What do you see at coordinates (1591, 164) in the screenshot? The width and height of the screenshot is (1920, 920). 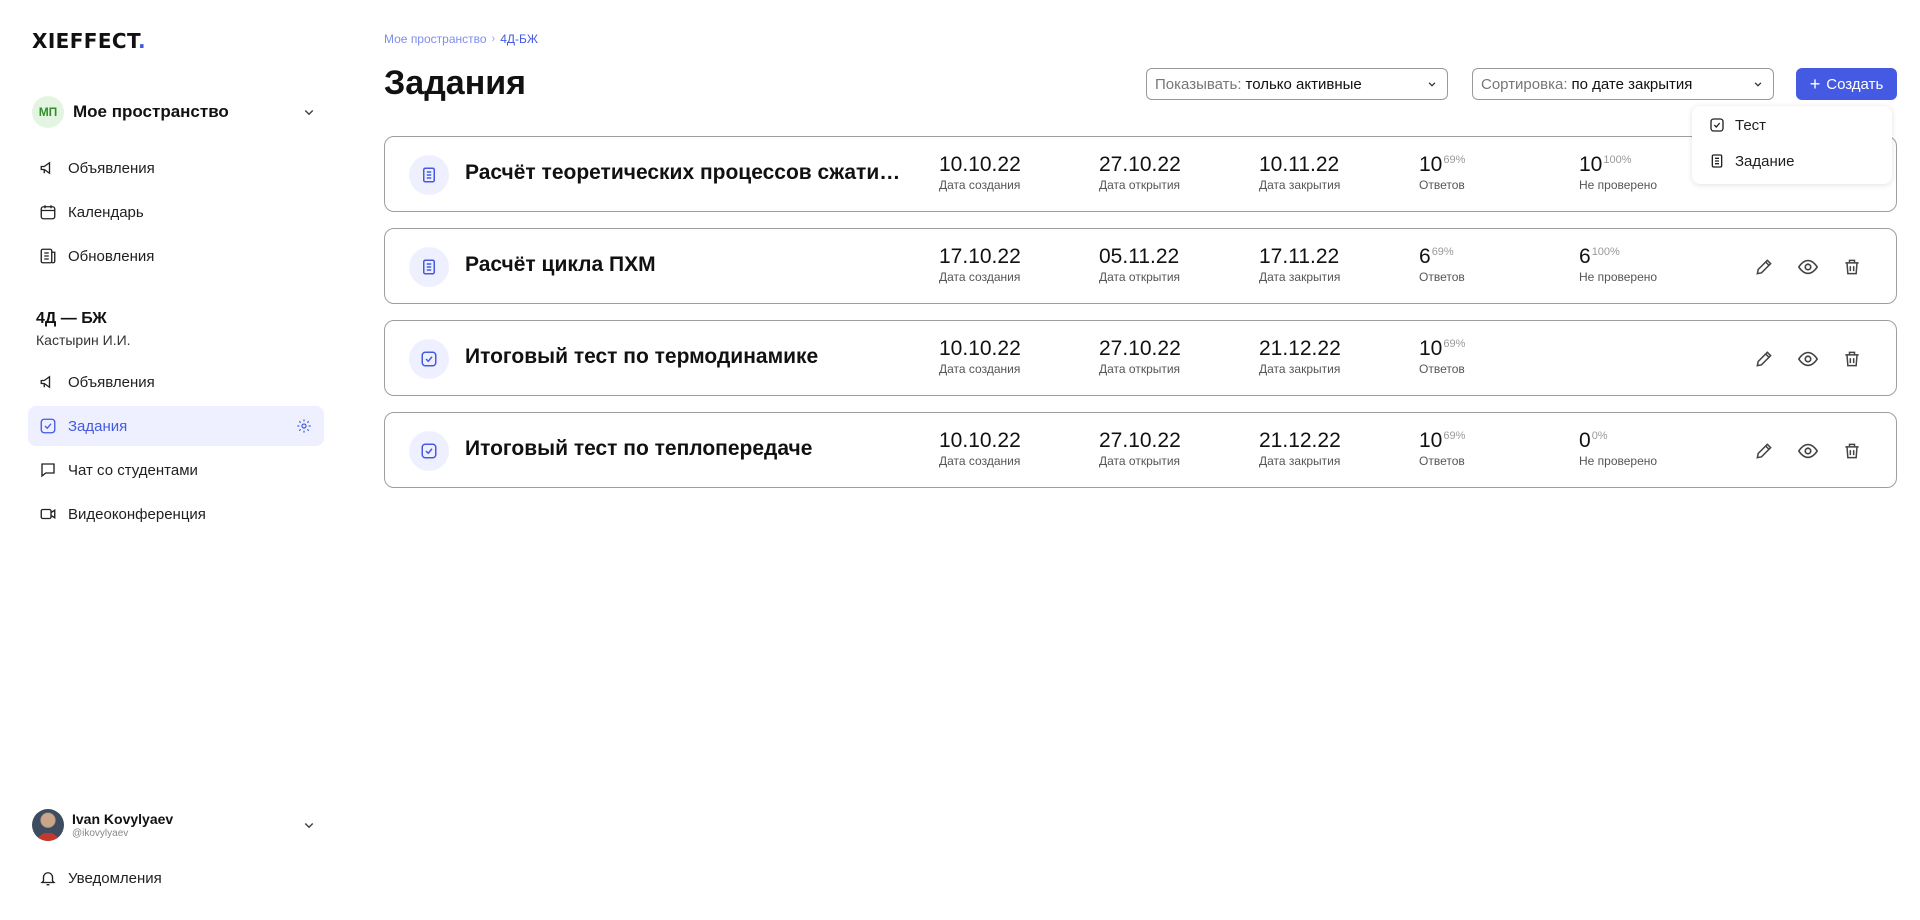 I see `unchecked-value: 10` at bounding box center [1591, 164].